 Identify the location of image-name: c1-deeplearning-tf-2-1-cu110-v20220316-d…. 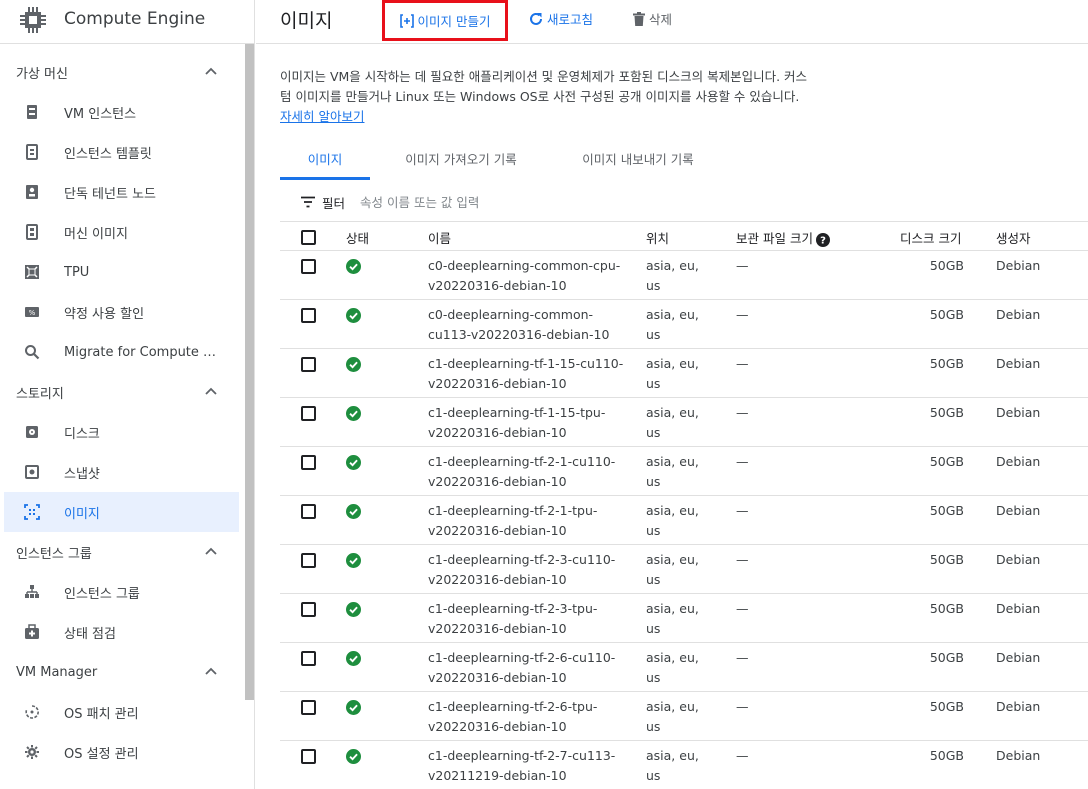
(528, 472).